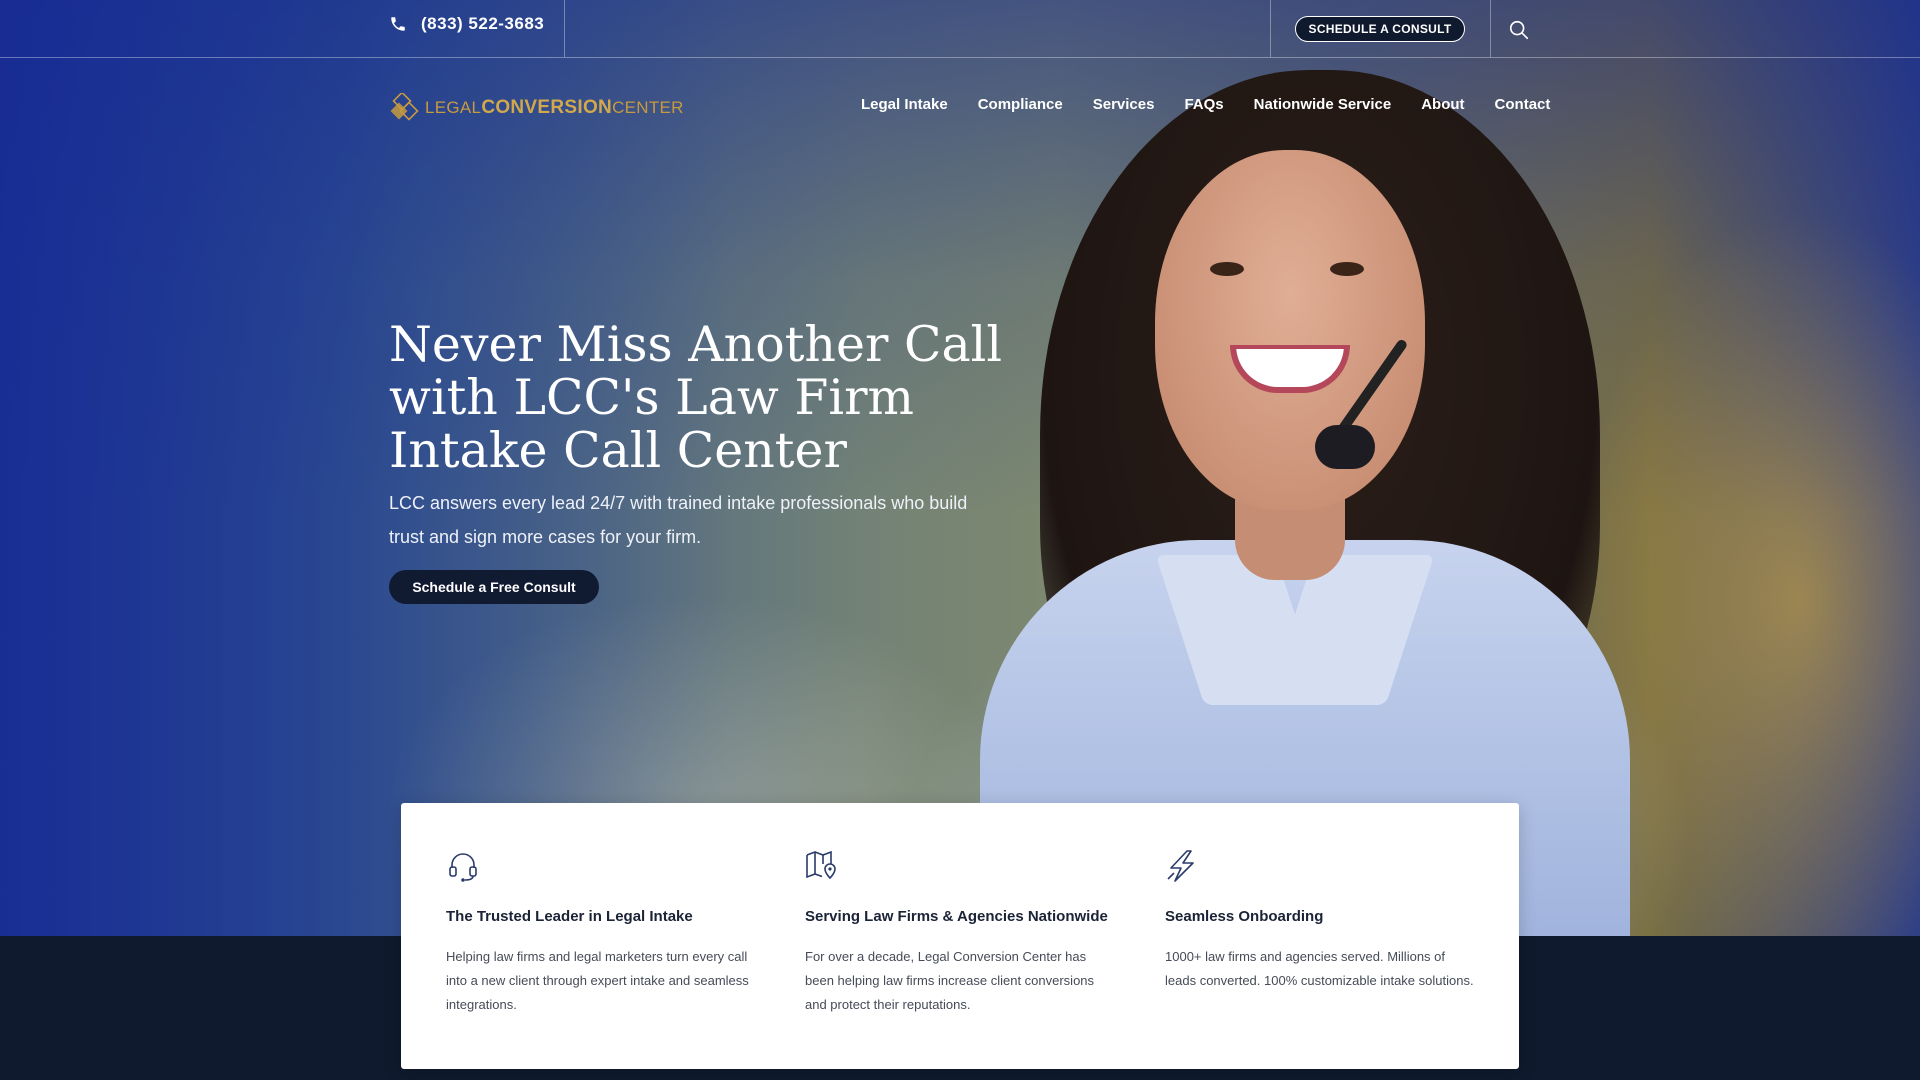 Image resolution: width=1920 pixels, height=1080 pixels. What do you see at coordinates (1323, 104) in the screenshot?
I see `nav-nationwide-service: Nationwide Service` at bounding box center [1323, 104].